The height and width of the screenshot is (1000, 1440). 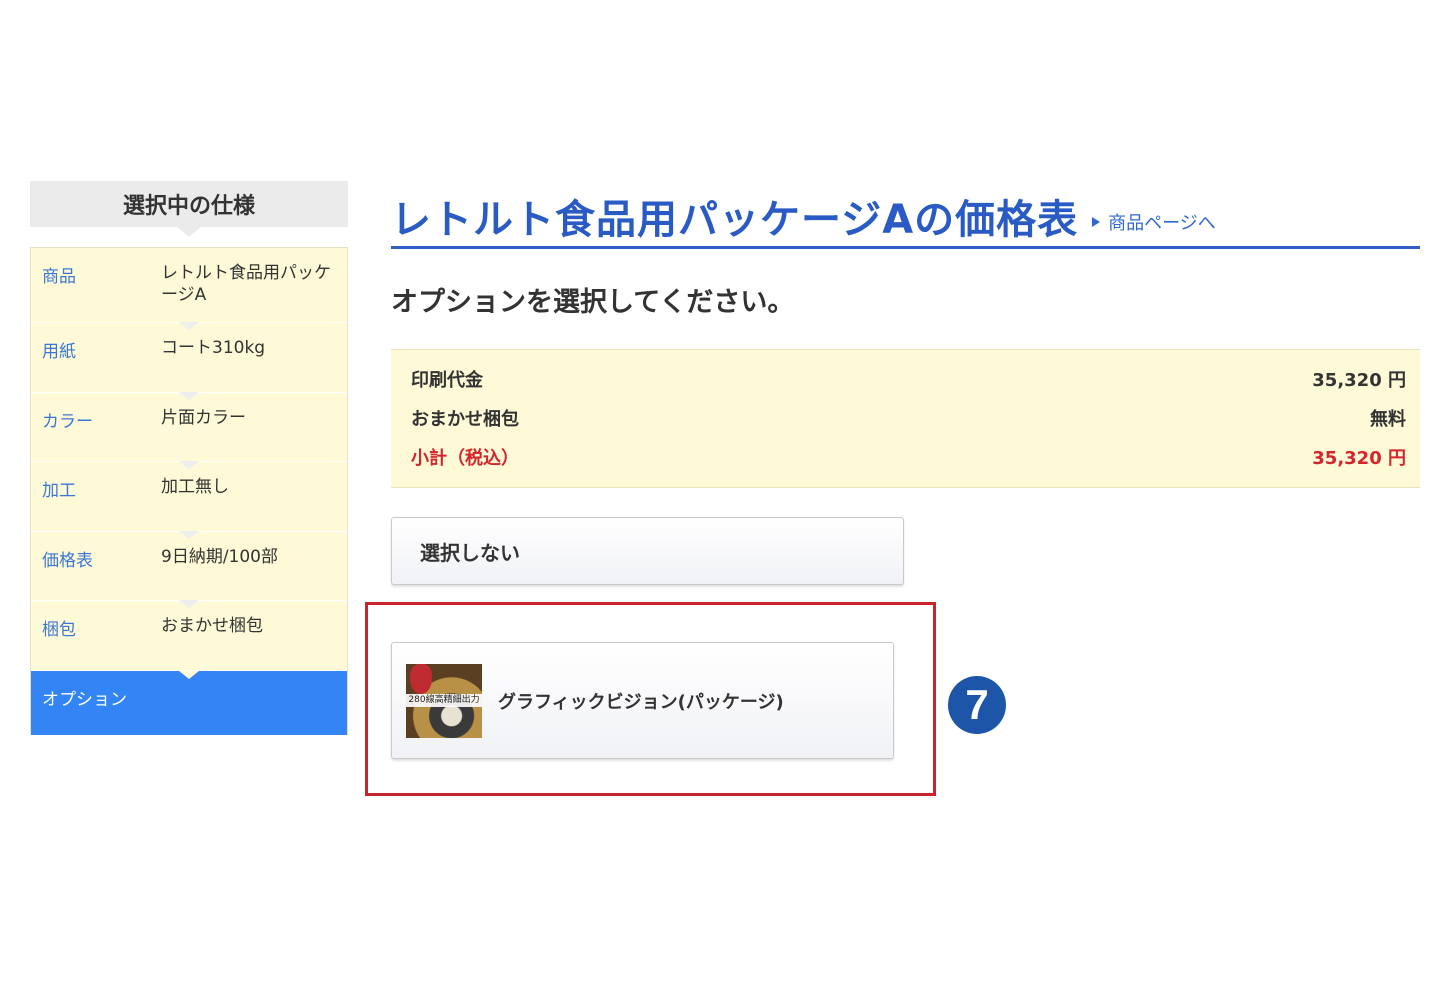 I want to click on spec-value: レトルト食品用パッケージA, so click(x=246, y=284).